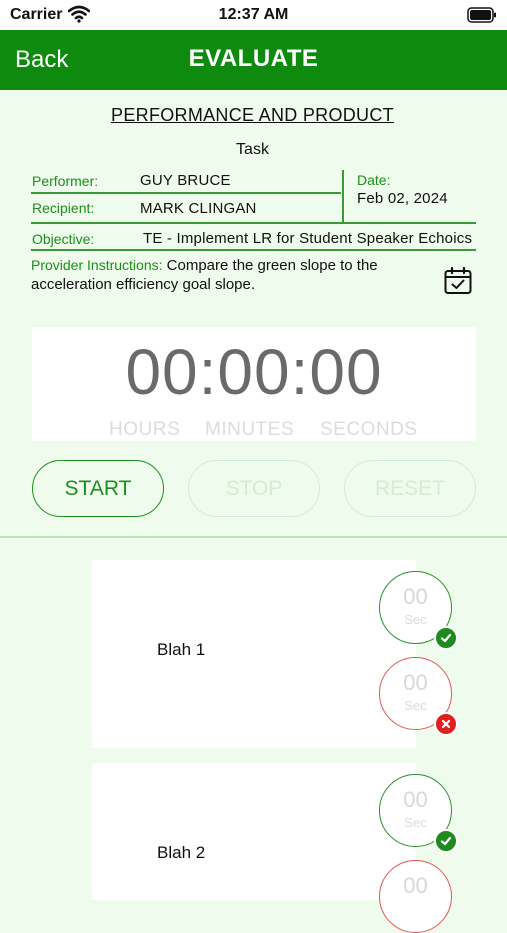  Describe the element at coordinates (446, 724) in the screenshot. I see `cross-icon` at that location.